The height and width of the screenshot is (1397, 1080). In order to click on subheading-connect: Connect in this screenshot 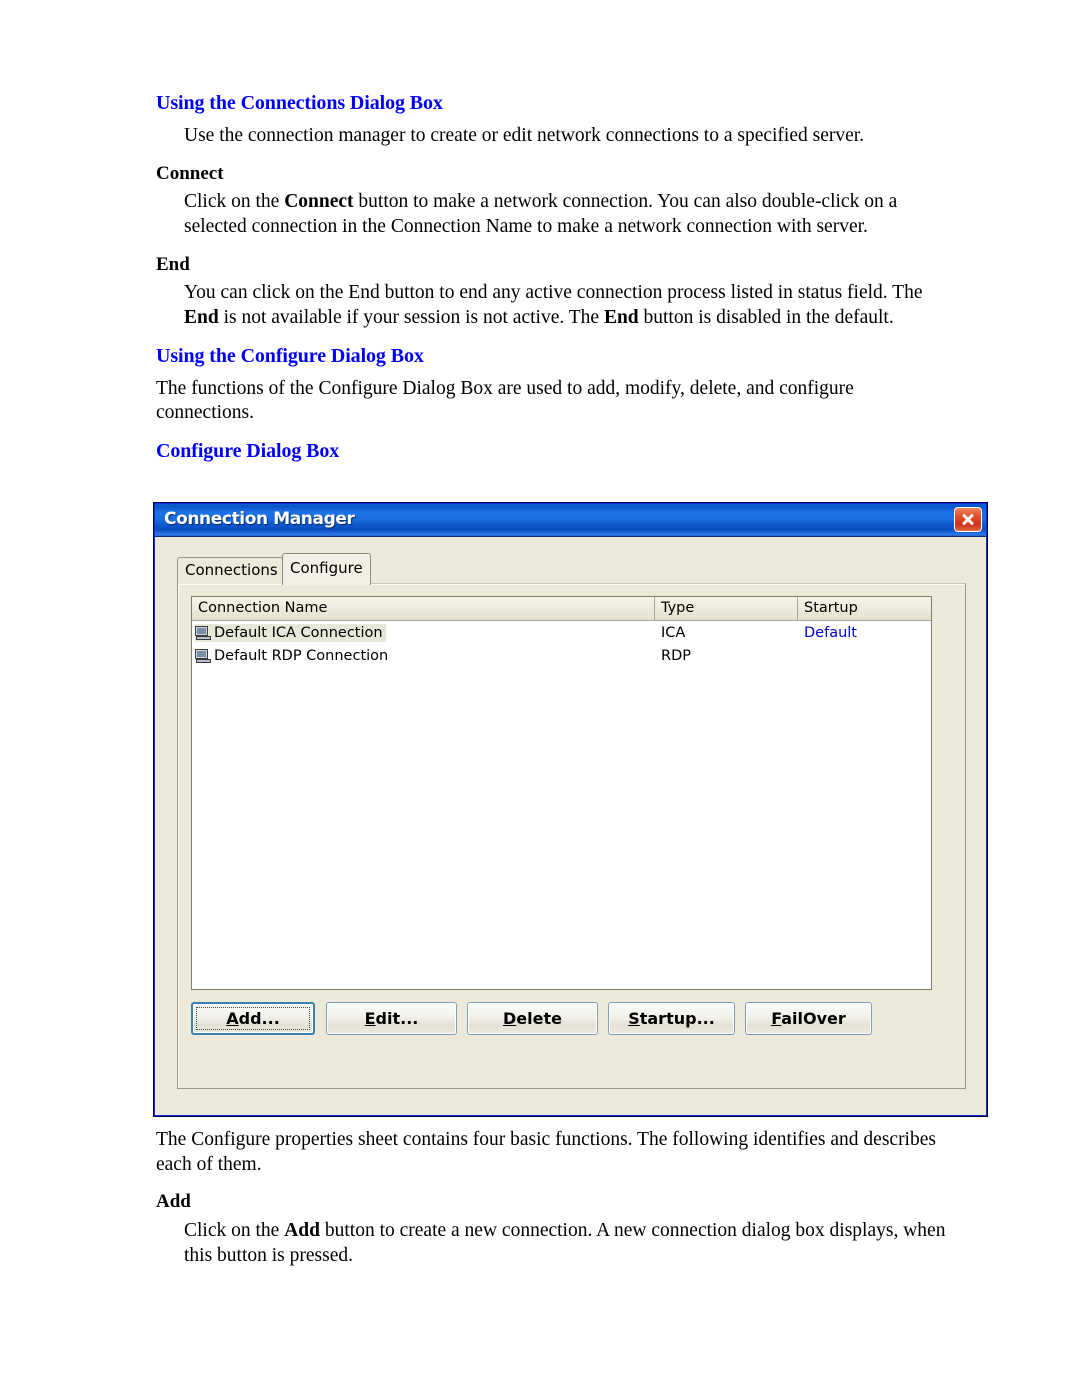, I will do `click(190, 173)`.